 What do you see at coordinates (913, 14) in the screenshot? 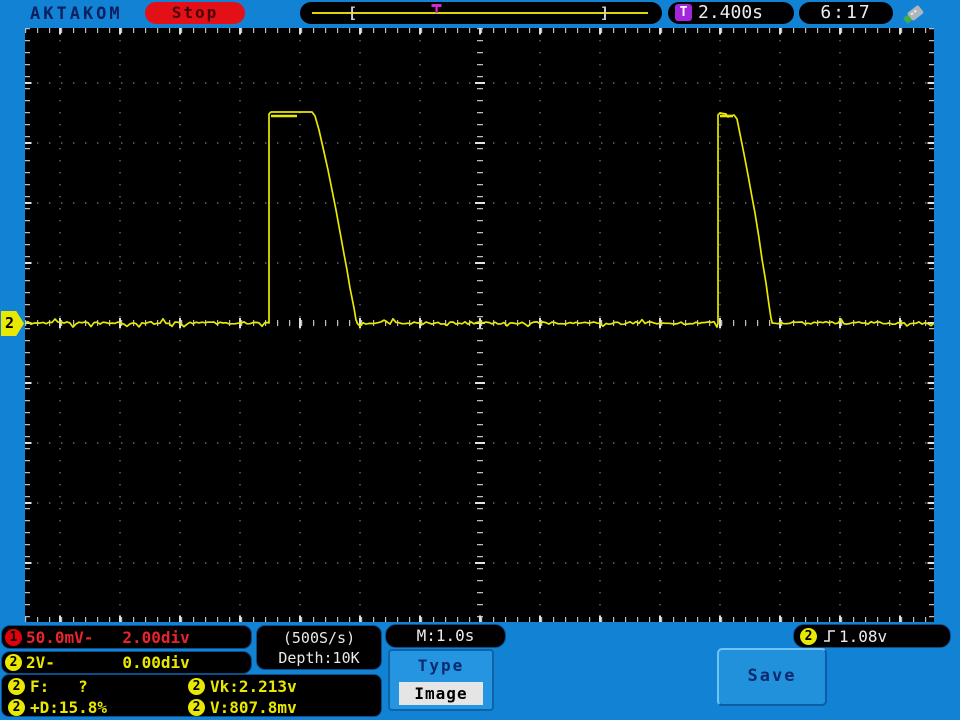
I see `usb-drive-icon` at bounding box center [913, 14].